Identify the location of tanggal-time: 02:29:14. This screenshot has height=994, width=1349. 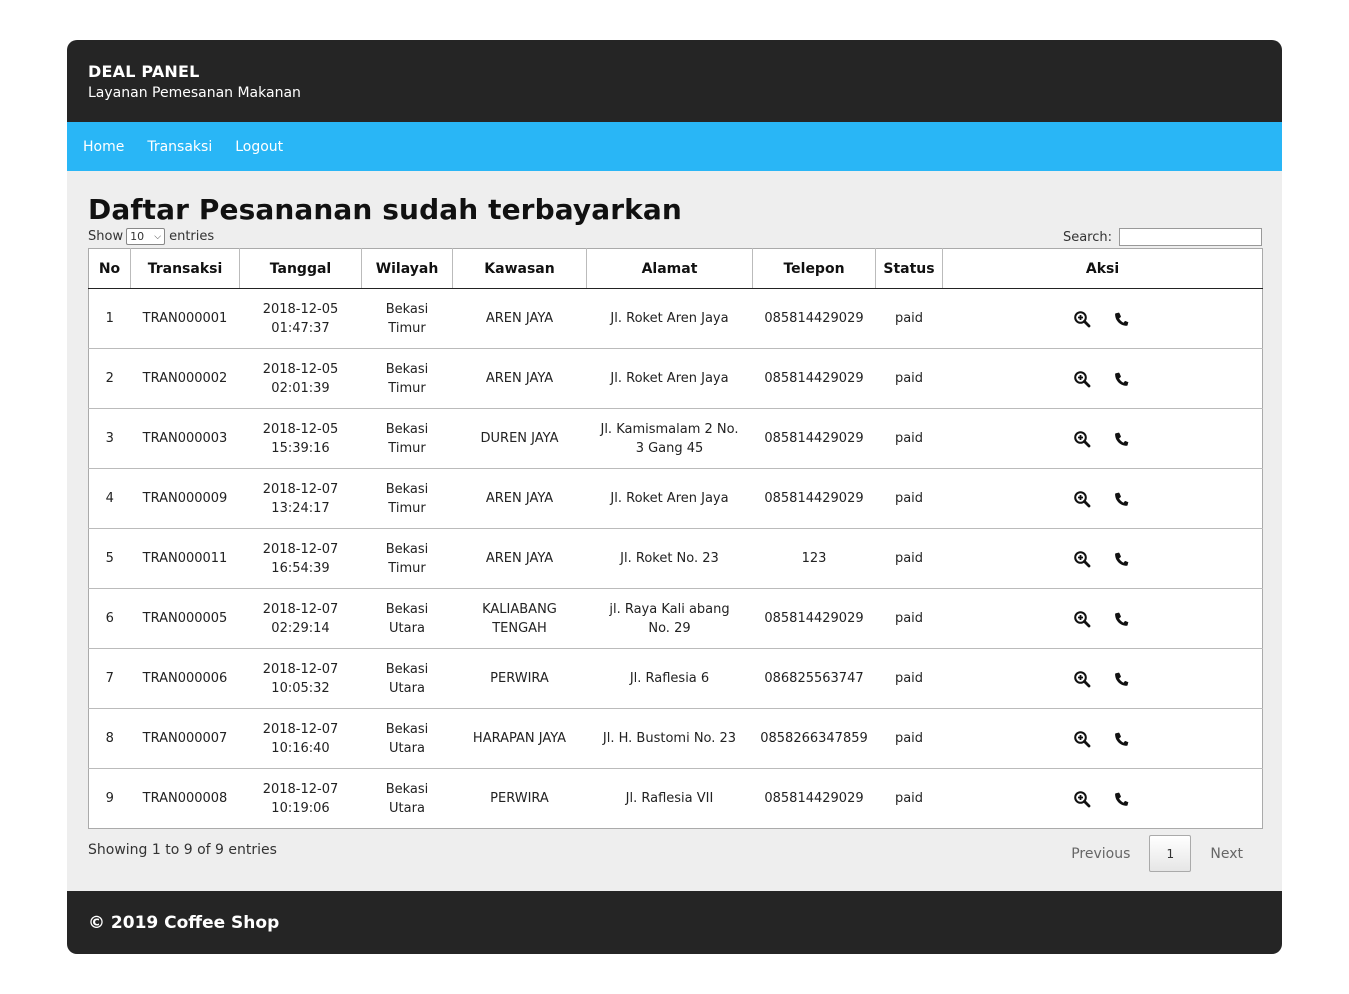
(300, 628).